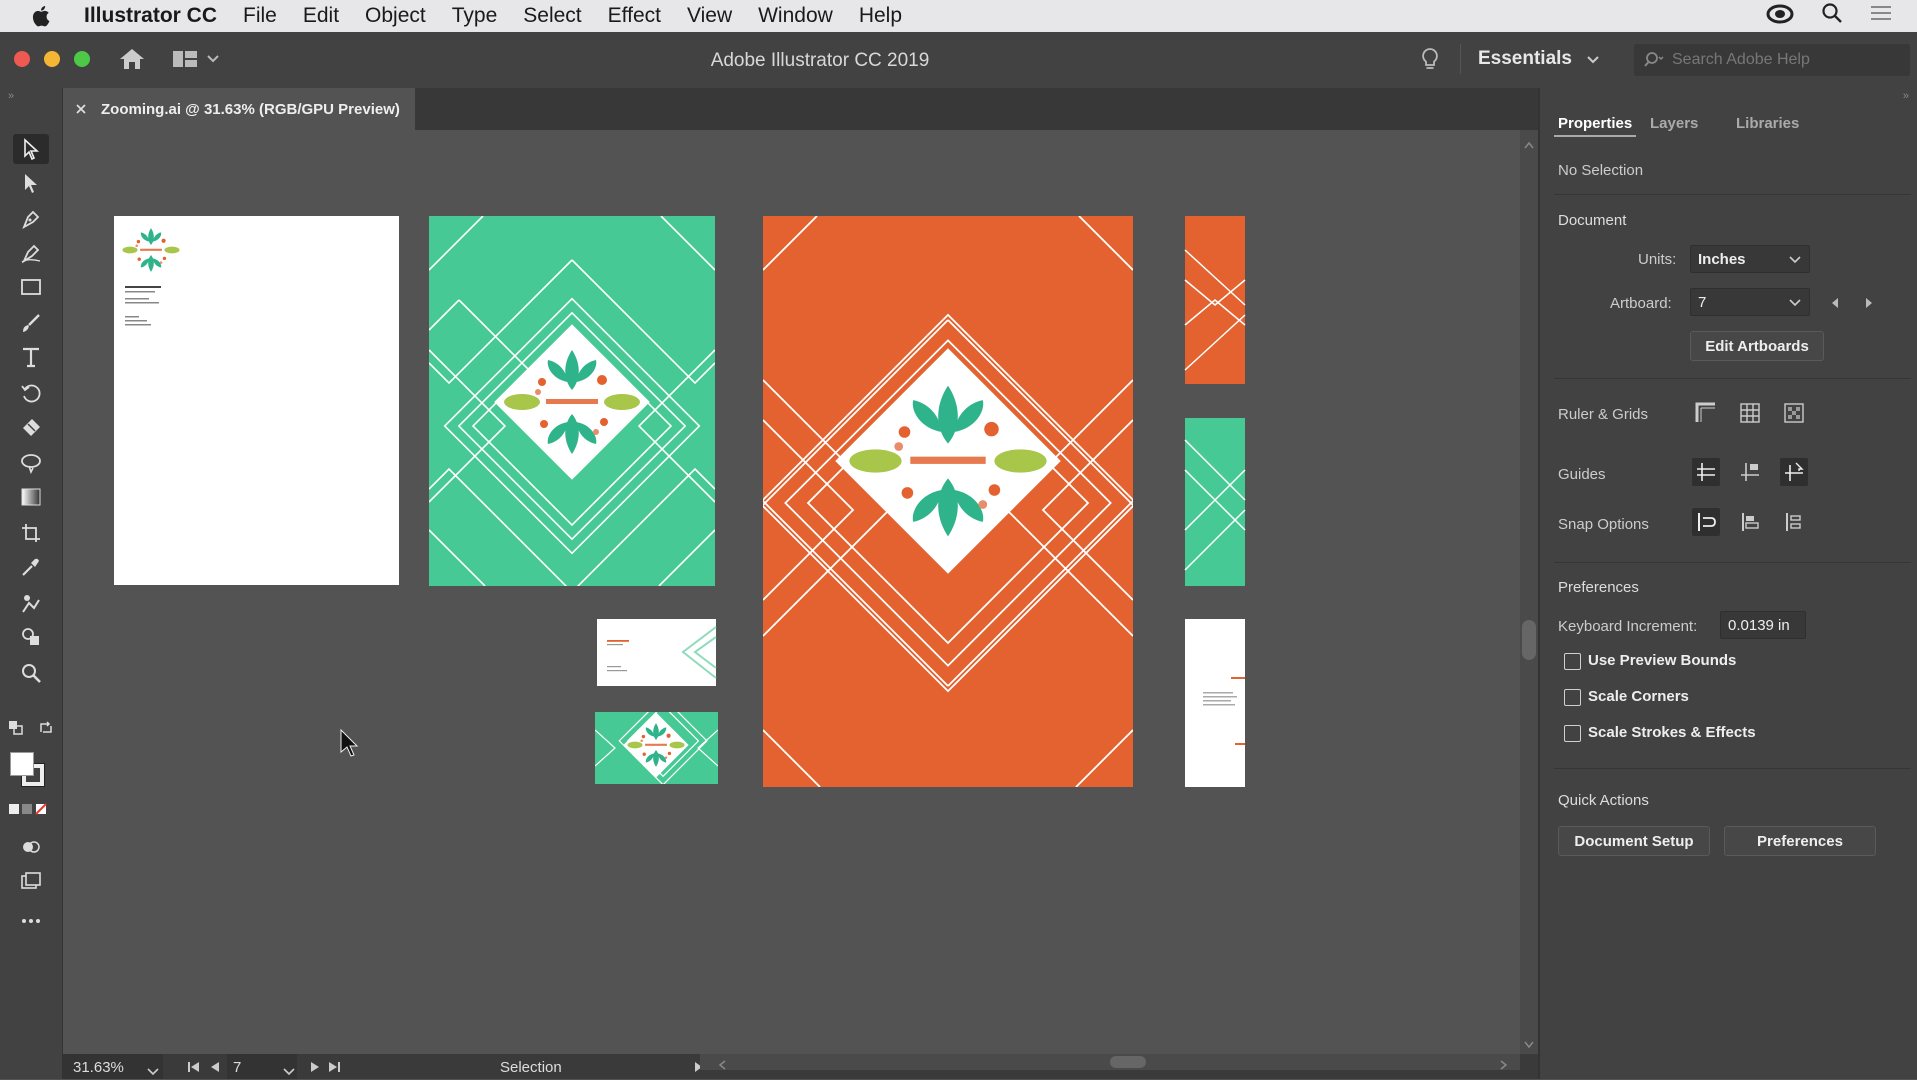  I want to click on rulers-icon, so click(1706, 413).